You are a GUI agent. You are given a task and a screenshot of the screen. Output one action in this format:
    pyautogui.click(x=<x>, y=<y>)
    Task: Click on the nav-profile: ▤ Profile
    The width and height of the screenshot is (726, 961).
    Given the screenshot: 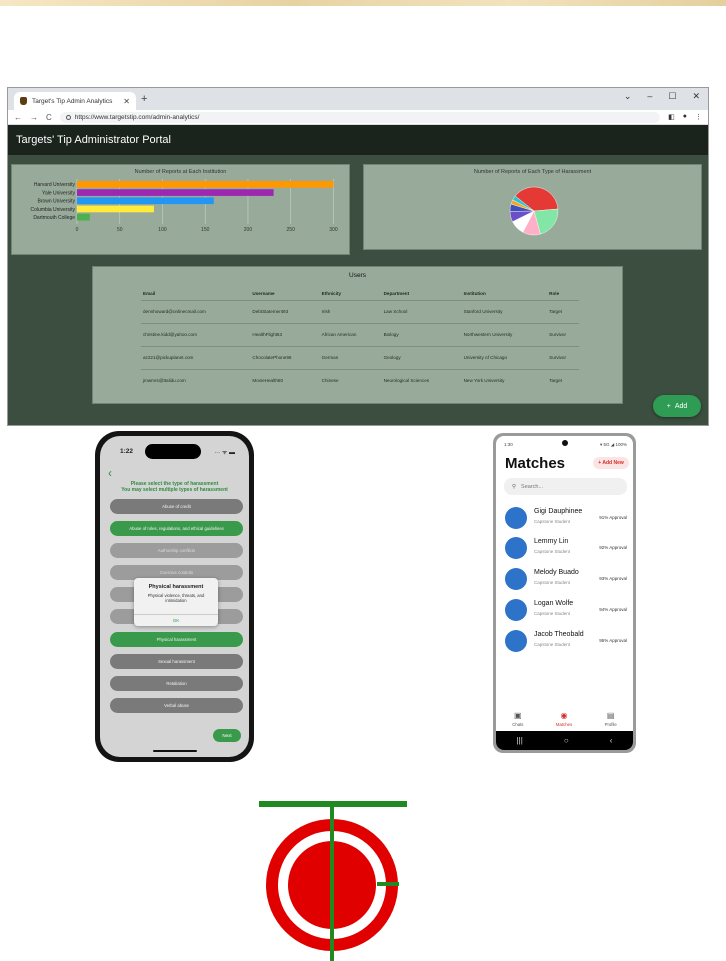 What is the action you would take?
    pyautogui.click(x=610, y=719)
    